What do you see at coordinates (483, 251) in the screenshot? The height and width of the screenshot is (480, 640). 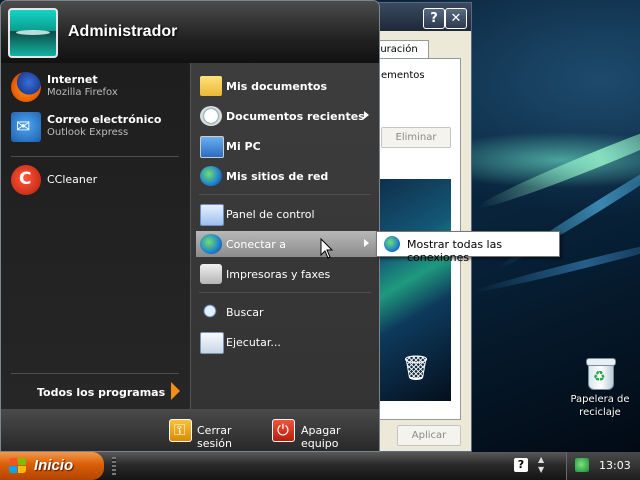 I see `submenu-item-show-all-connections: Mostrar todas las conexiones` at bounding box center [483, 251].